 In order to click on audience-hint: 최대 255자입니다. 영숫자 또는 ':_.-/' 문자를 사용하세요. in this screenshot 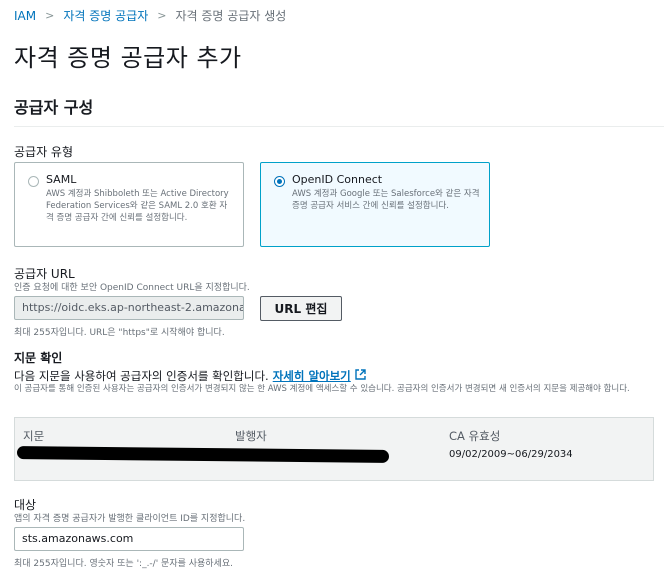, I will do `click(124, 564)`.